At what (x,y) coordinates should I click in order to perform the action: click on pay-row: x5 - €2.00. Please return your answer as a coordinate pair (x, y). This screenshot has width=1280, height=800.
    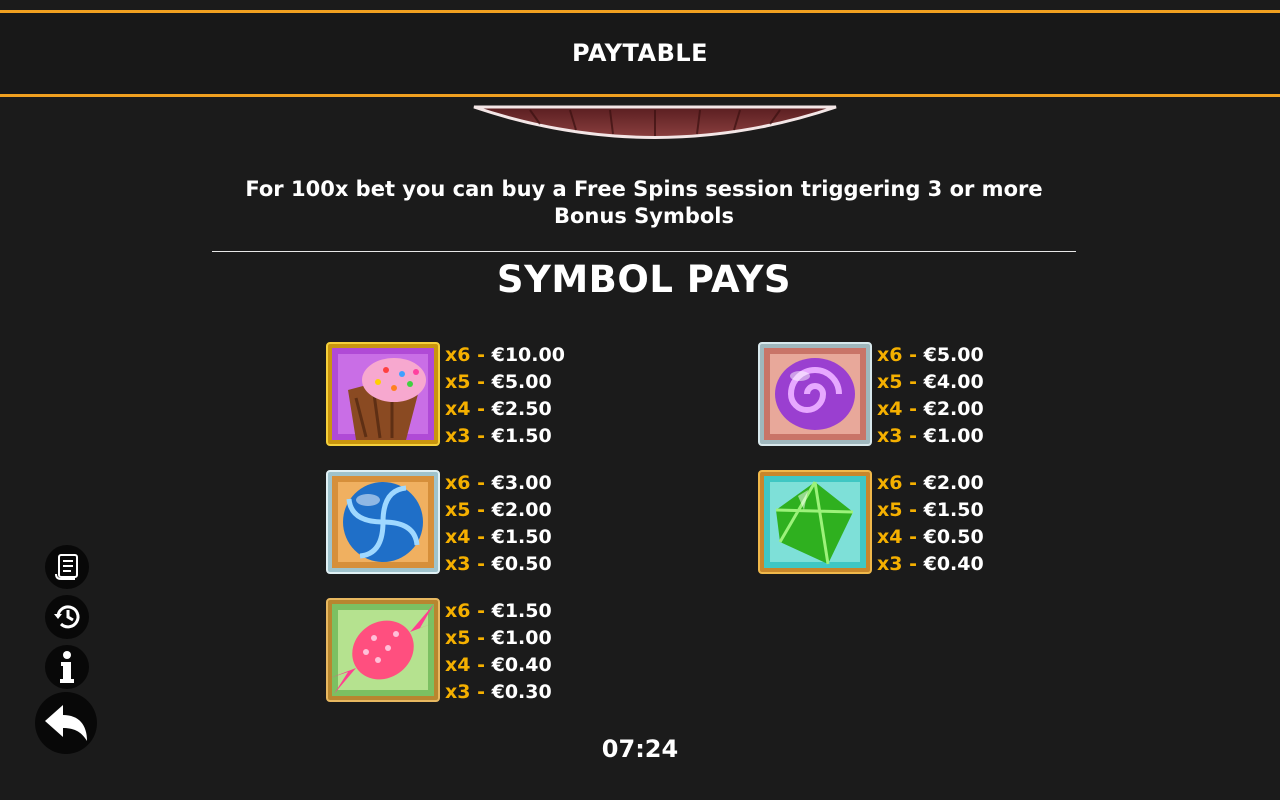
    Looking at the image, I should click on (498, 510).